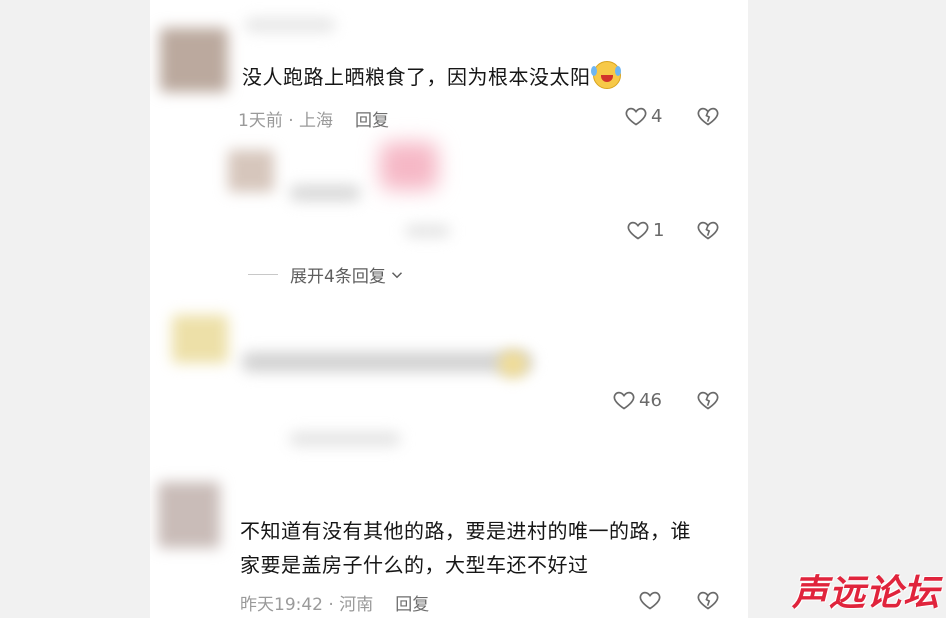 This screenshot has height=618, width=946. I want to click on like-button: 1, so click(645, 230).